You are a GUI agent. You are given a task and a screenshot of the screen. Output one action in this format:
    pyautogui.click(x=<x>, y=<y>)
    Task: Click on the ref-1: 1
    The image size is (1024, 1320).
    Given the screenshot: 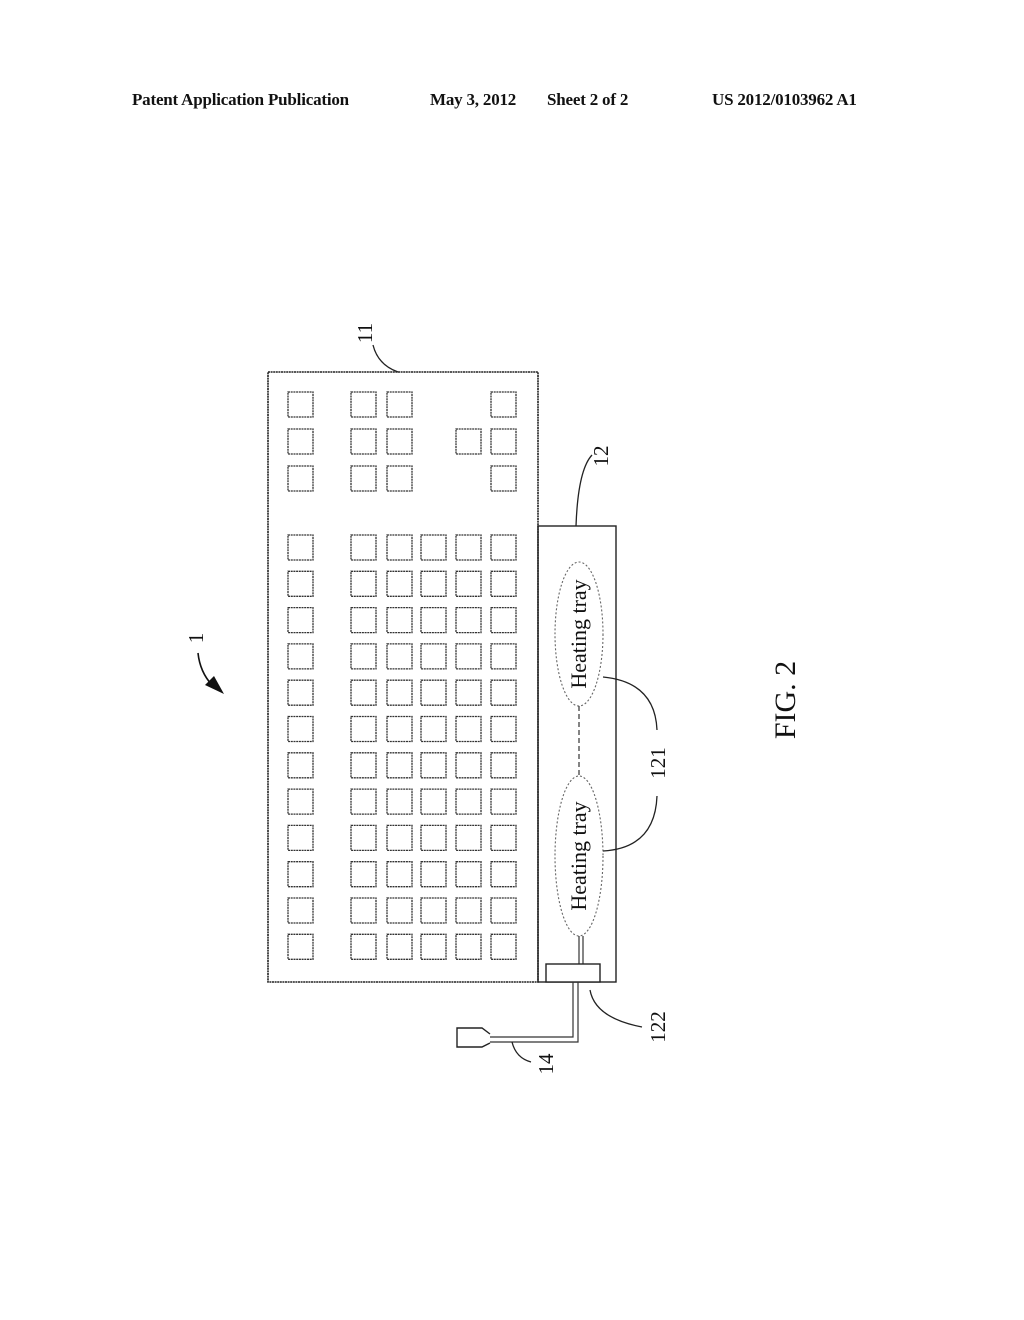 What is the action you would take?
    pyautogui.click(x=196, y=638)
    